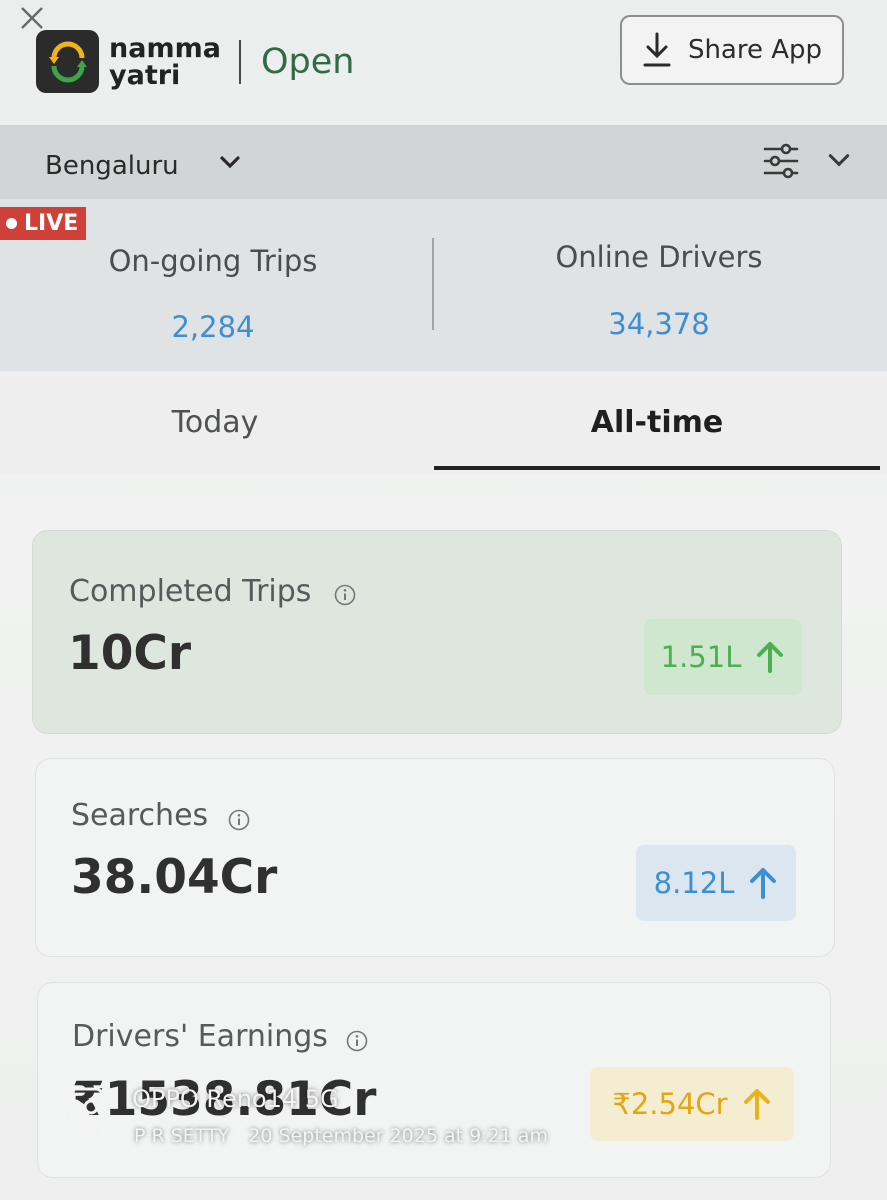  Describe the element at coordinates (83, 1115) in the screenshot. I see `camera-watermark-icon` at that location.